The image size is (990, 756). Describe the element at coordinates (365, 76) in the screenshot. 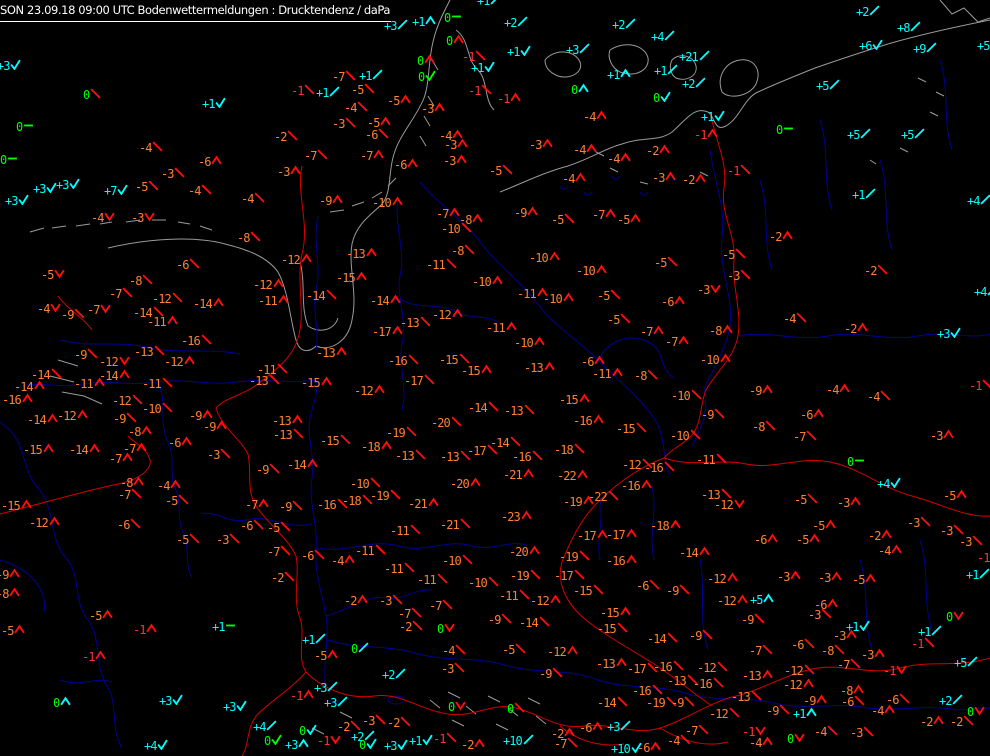

I see `pressure-tendency-value: +1` at that location.